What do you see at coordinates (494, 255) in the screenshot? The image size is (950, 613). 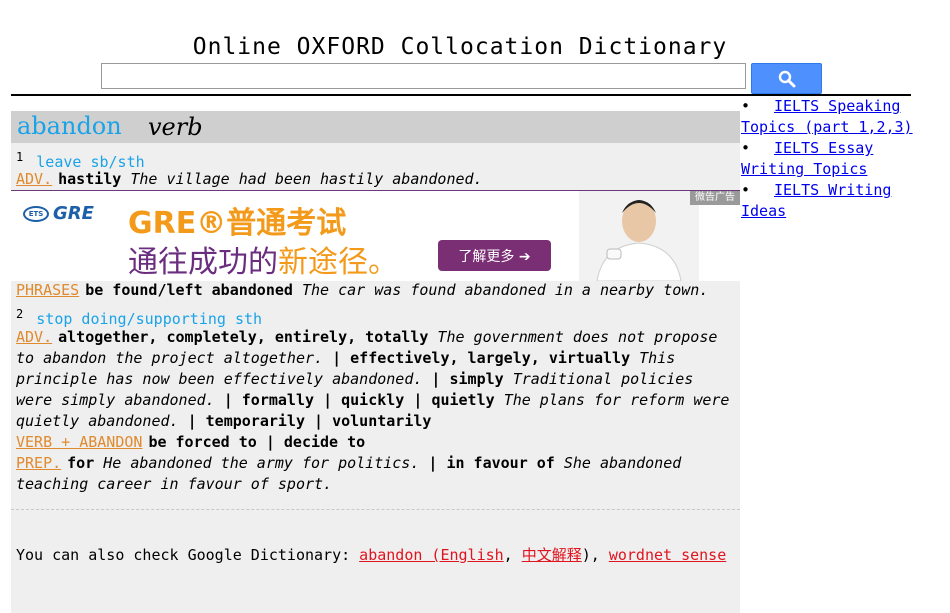 I see `ad-learn-more-button: 了解更多 ➔` at bounding box center [494, 255].